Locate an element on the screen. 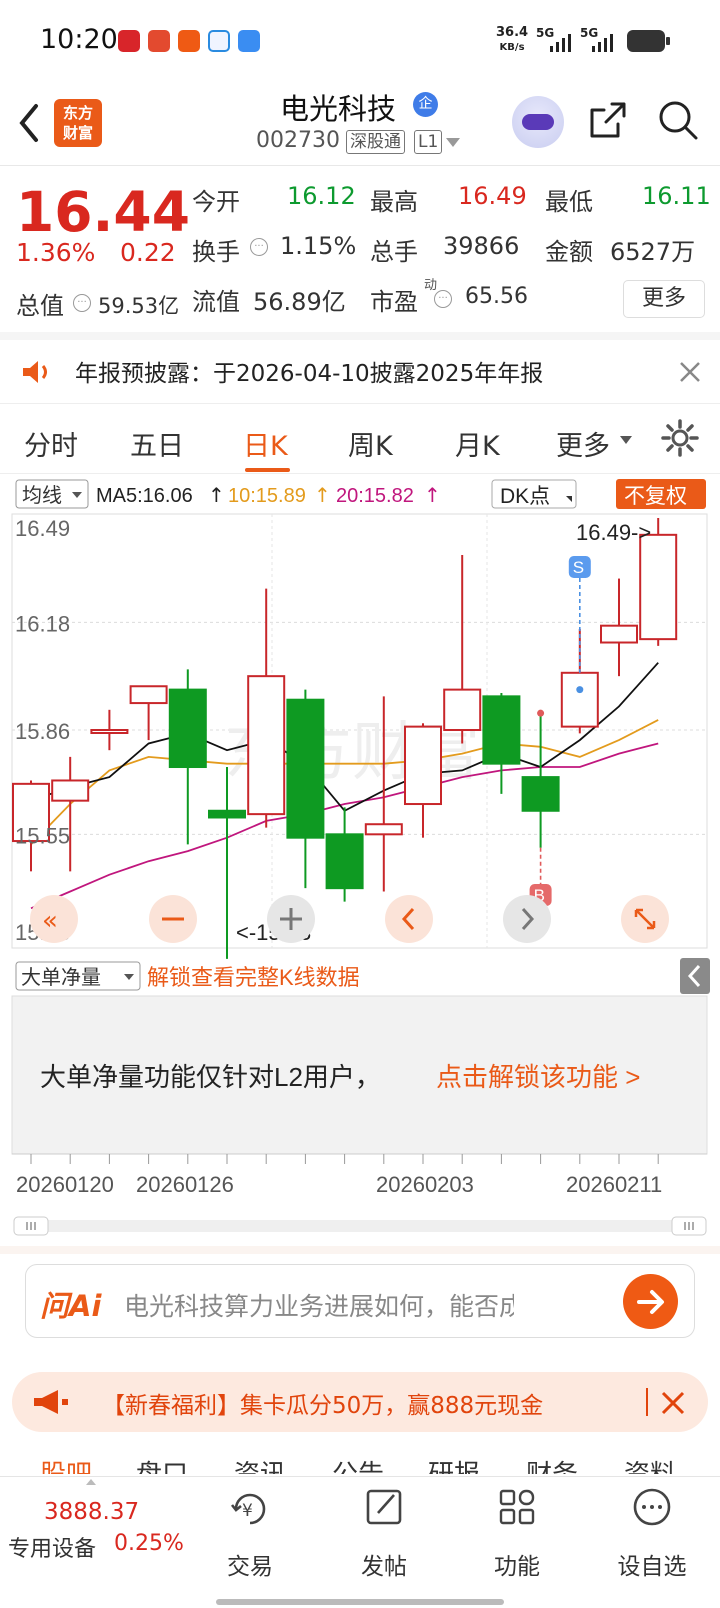  period-tabs: 分时 五日 日K 周K 月K 更多 is located at coordinates (360, 439).